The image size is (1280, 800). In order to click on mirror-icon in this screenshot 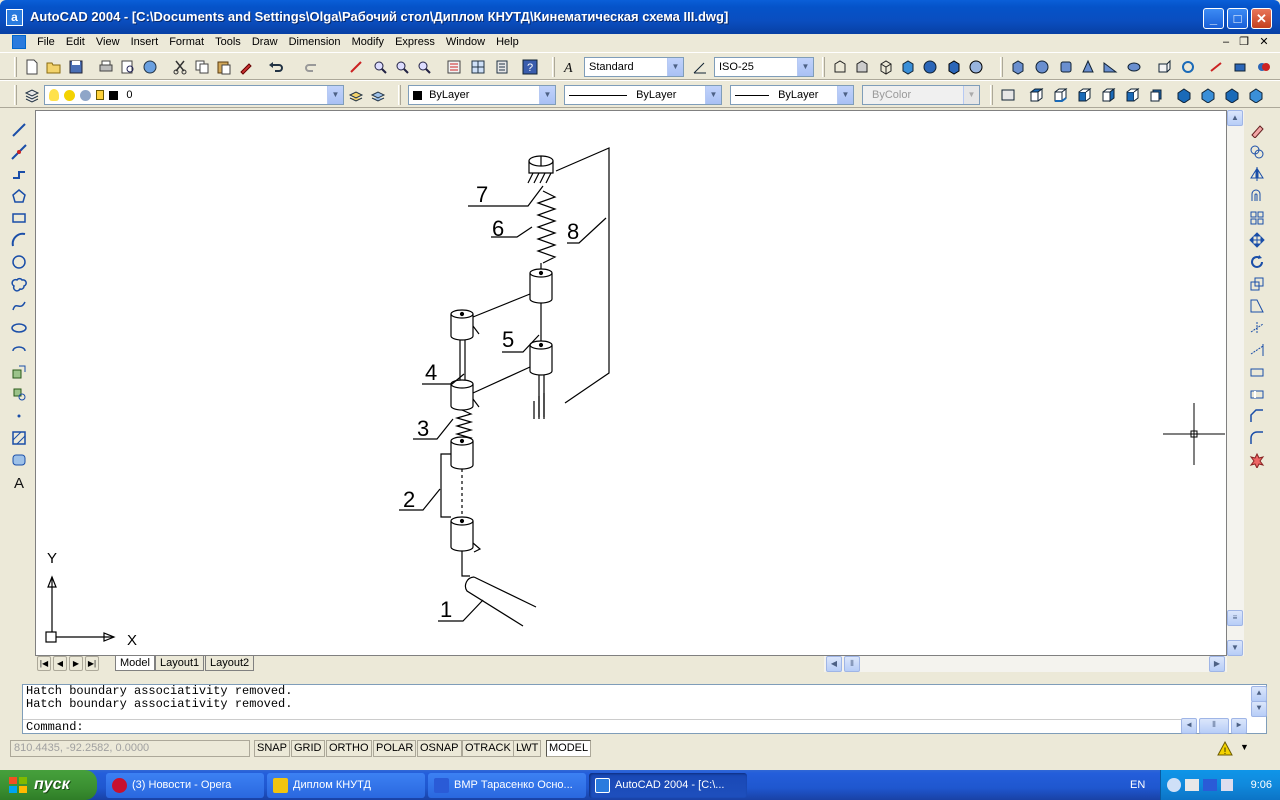, I will do `click(1257, 174)`.